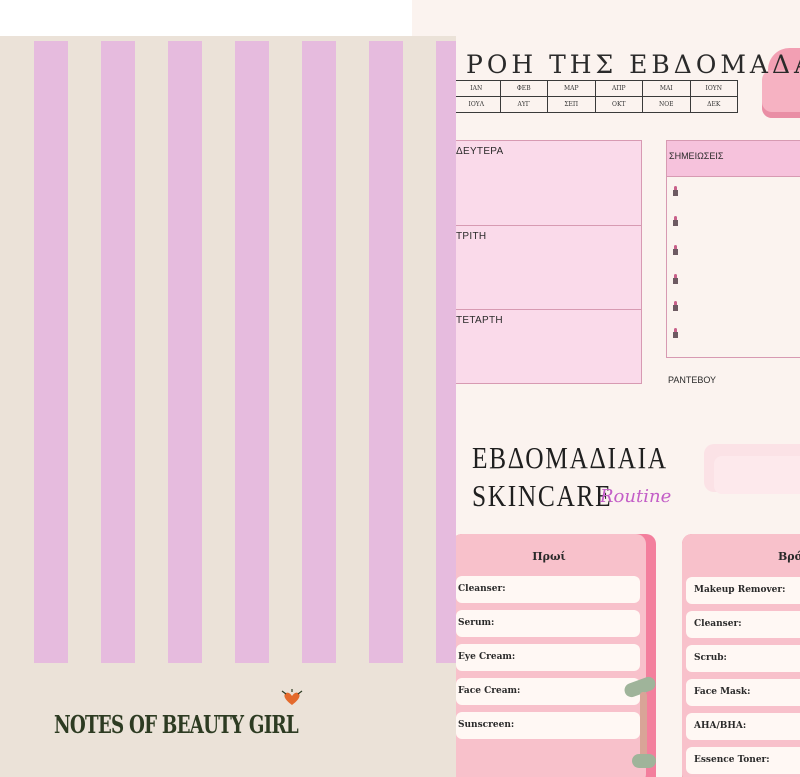 This screenshot has width=800, height=777. I want to click on month-cell: ΙΟΥΛ, so click(476, 104).